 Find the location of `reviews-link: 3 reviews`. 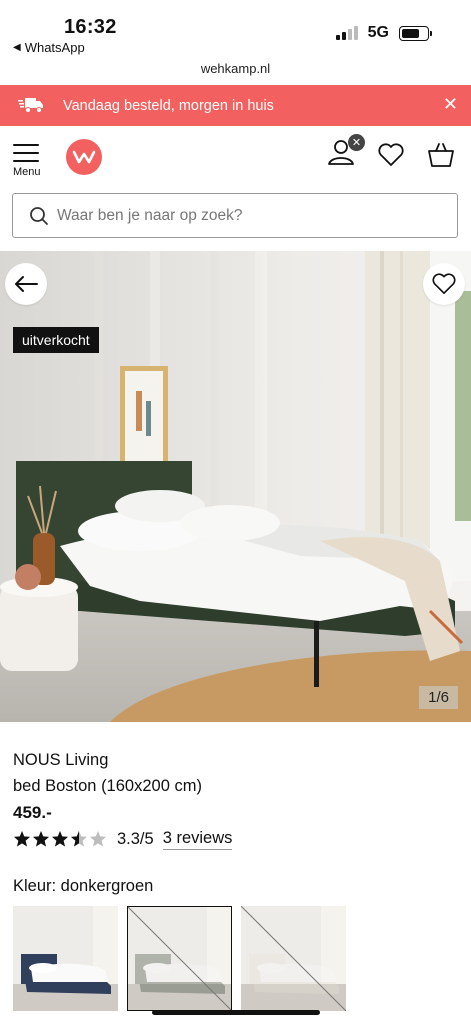

reviews-link: 3 reviews is located at coordinates (197, 839).